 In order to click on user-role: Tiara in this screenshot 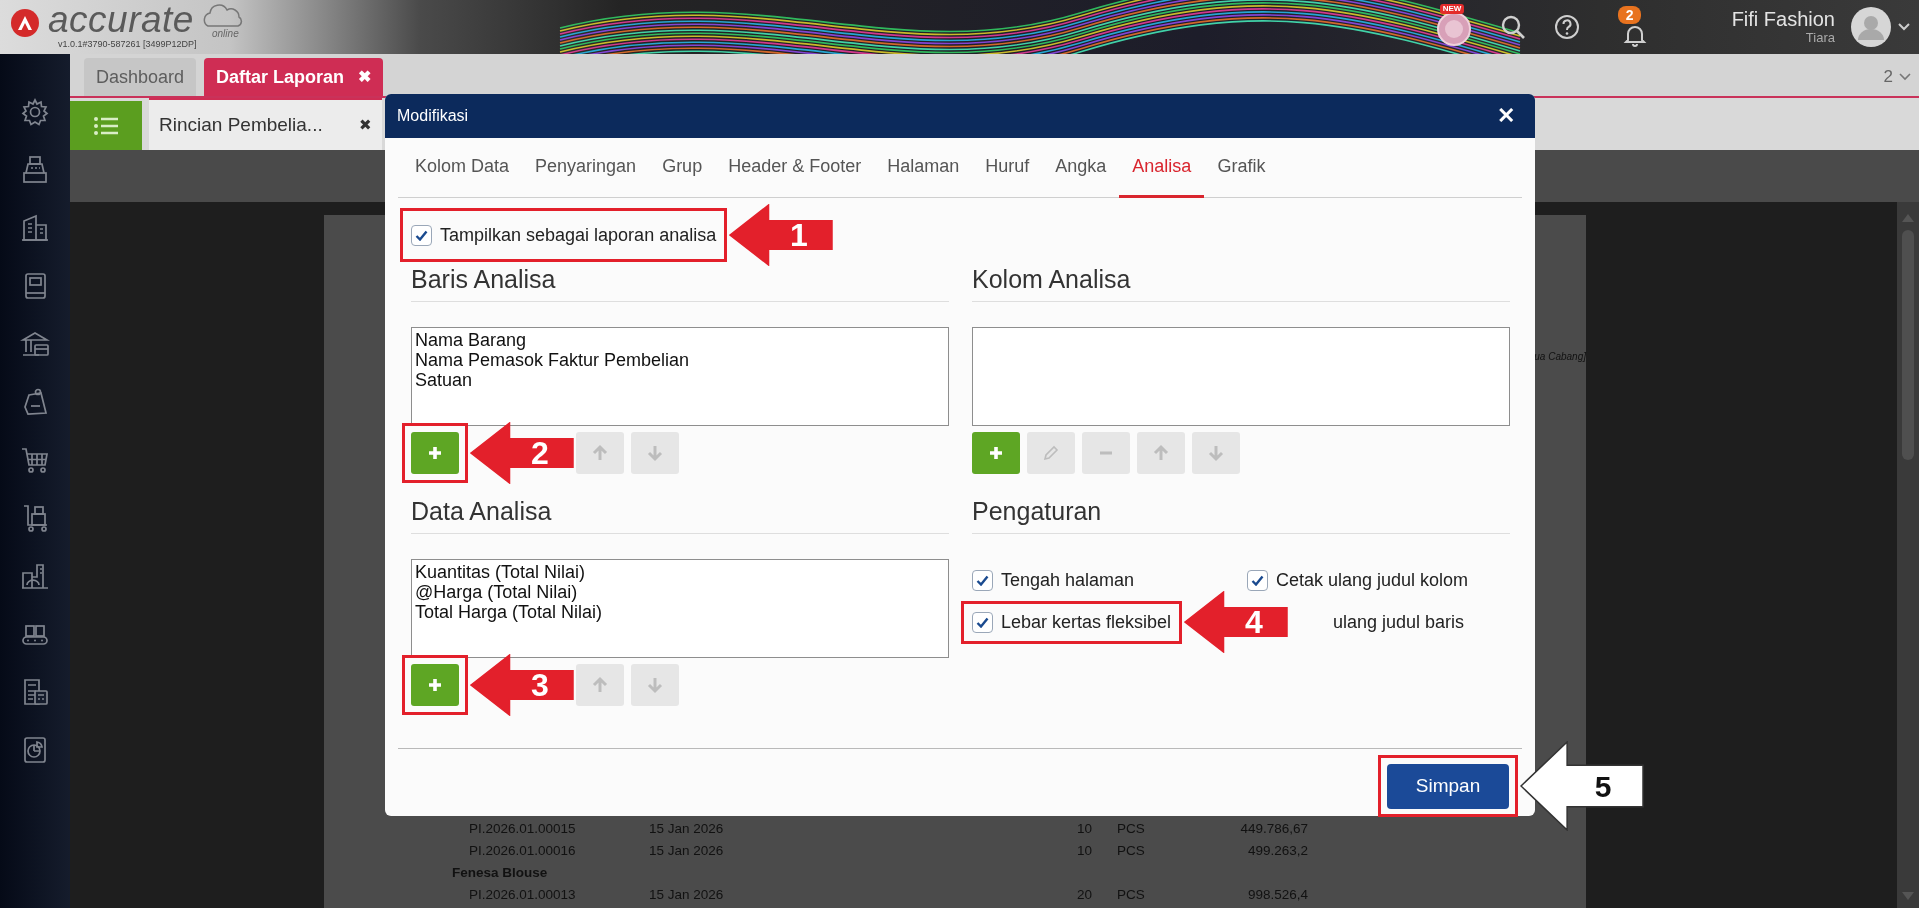, I will do `click(1819, 38)`.